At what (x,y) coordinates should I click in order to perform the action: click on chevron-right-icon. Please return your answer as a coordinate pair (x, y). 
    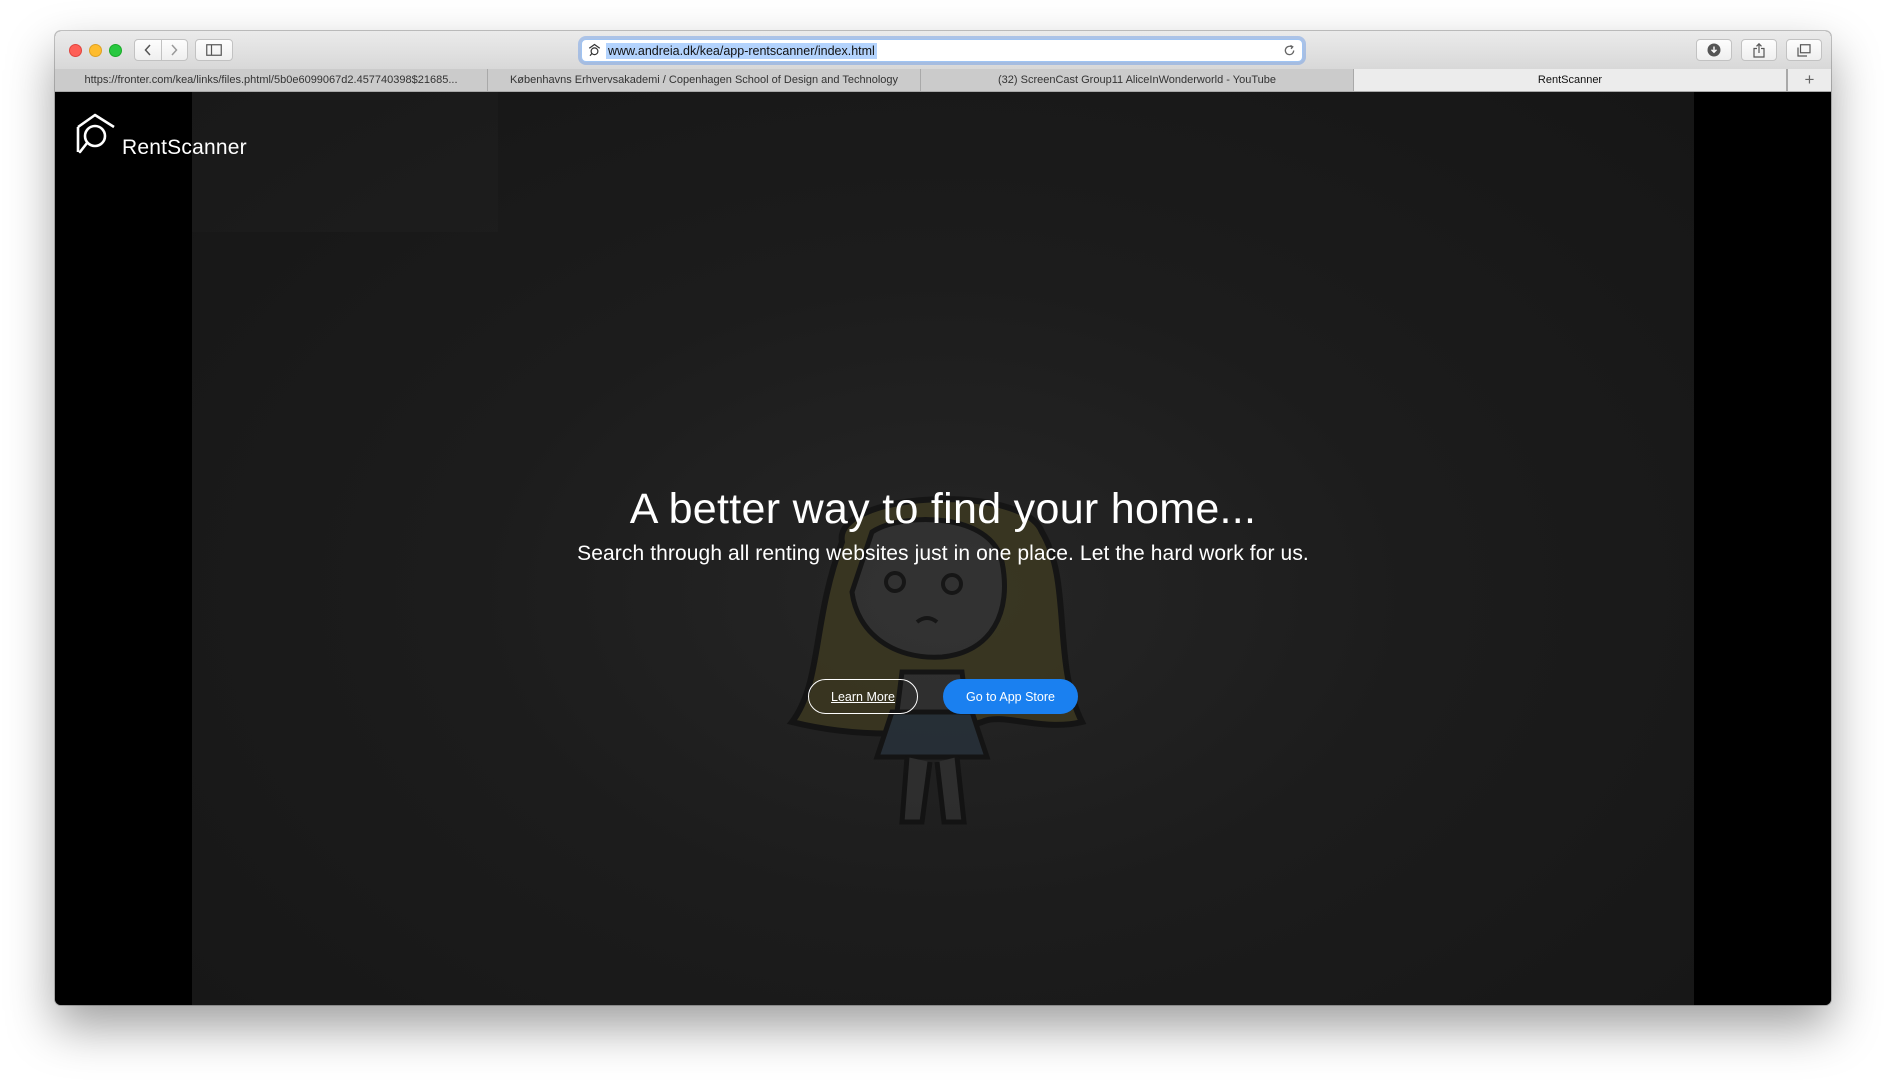
    Looking at the image, I should click on (174, 50).